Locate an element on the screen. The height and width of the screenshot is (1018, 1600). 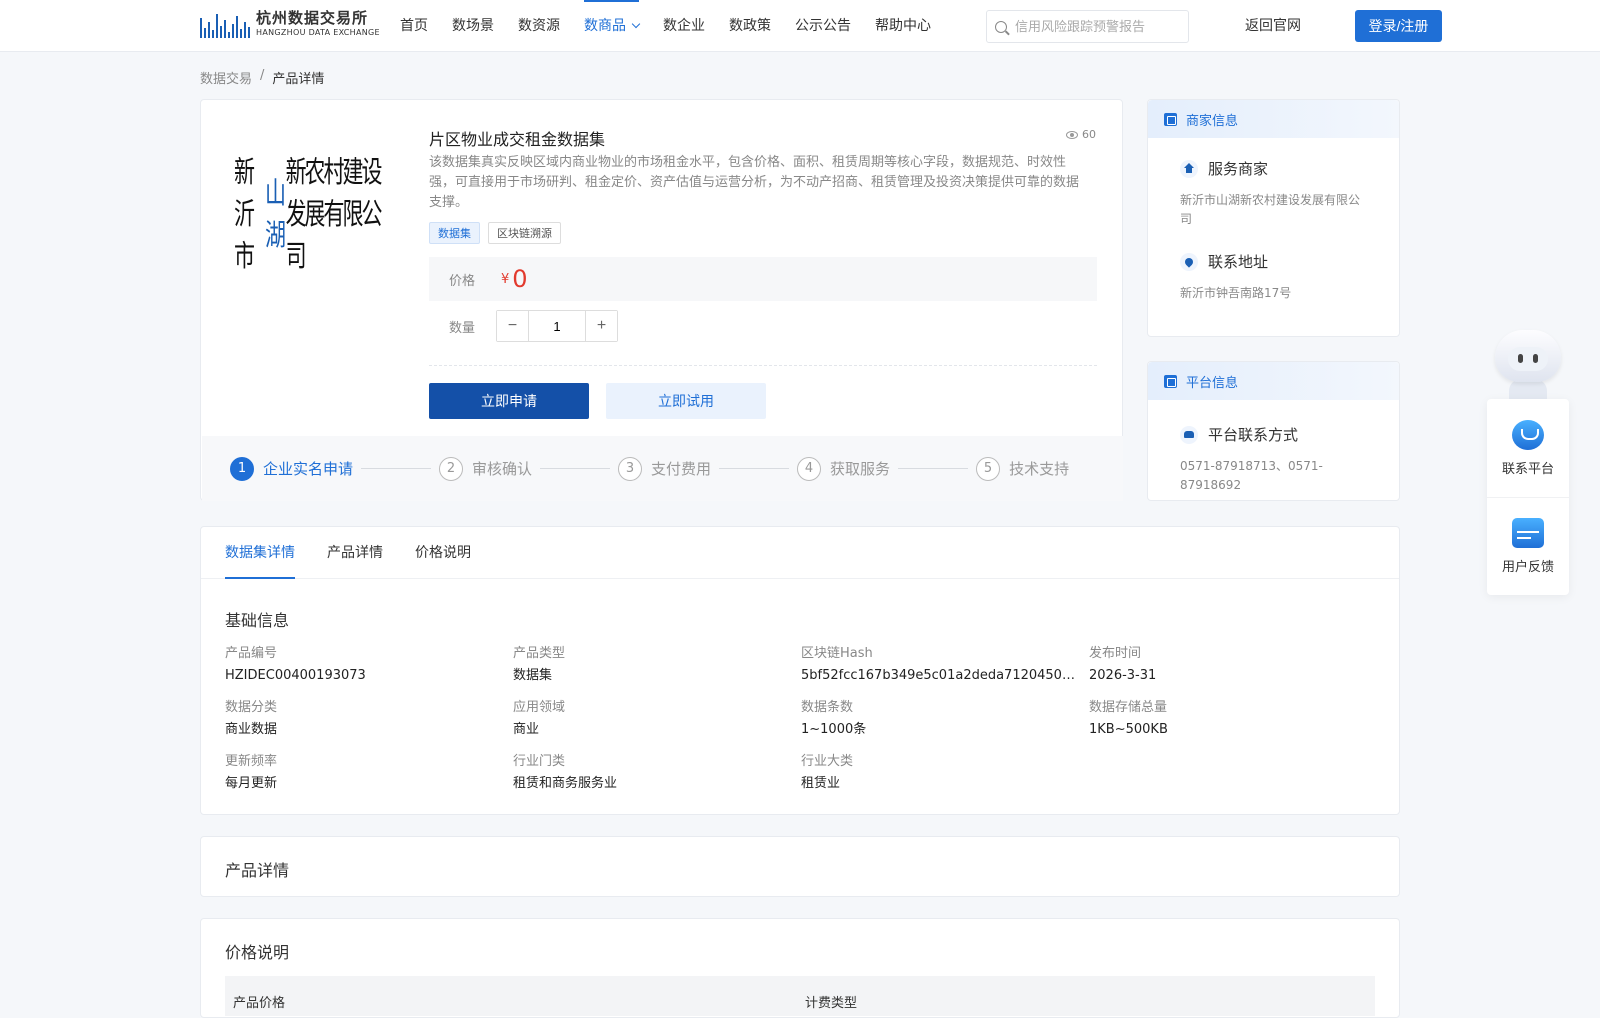
step-2: 2 审核确认 is located at coordinates (486, 468).